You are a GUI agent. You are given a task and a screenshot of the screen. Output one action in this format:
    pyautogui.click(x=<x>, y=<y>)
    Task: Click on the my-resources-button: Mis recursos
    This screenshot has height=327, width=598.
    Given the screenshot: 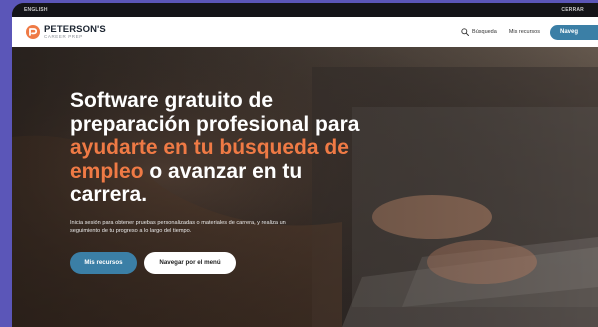 What is the action you would take?
    pyautogui.click(x=103, y=262)
    